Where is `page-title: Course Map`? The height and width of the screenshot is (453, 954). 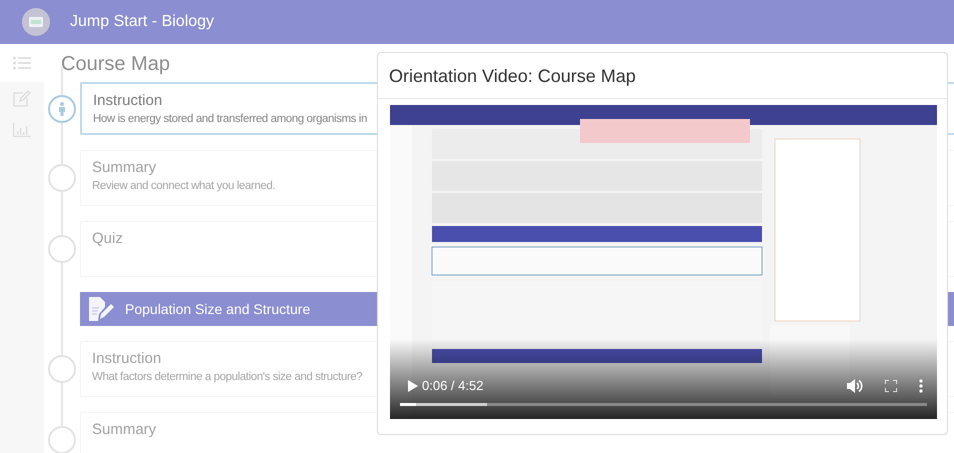 page-title: Course Map is located at coordinates (115, 64).